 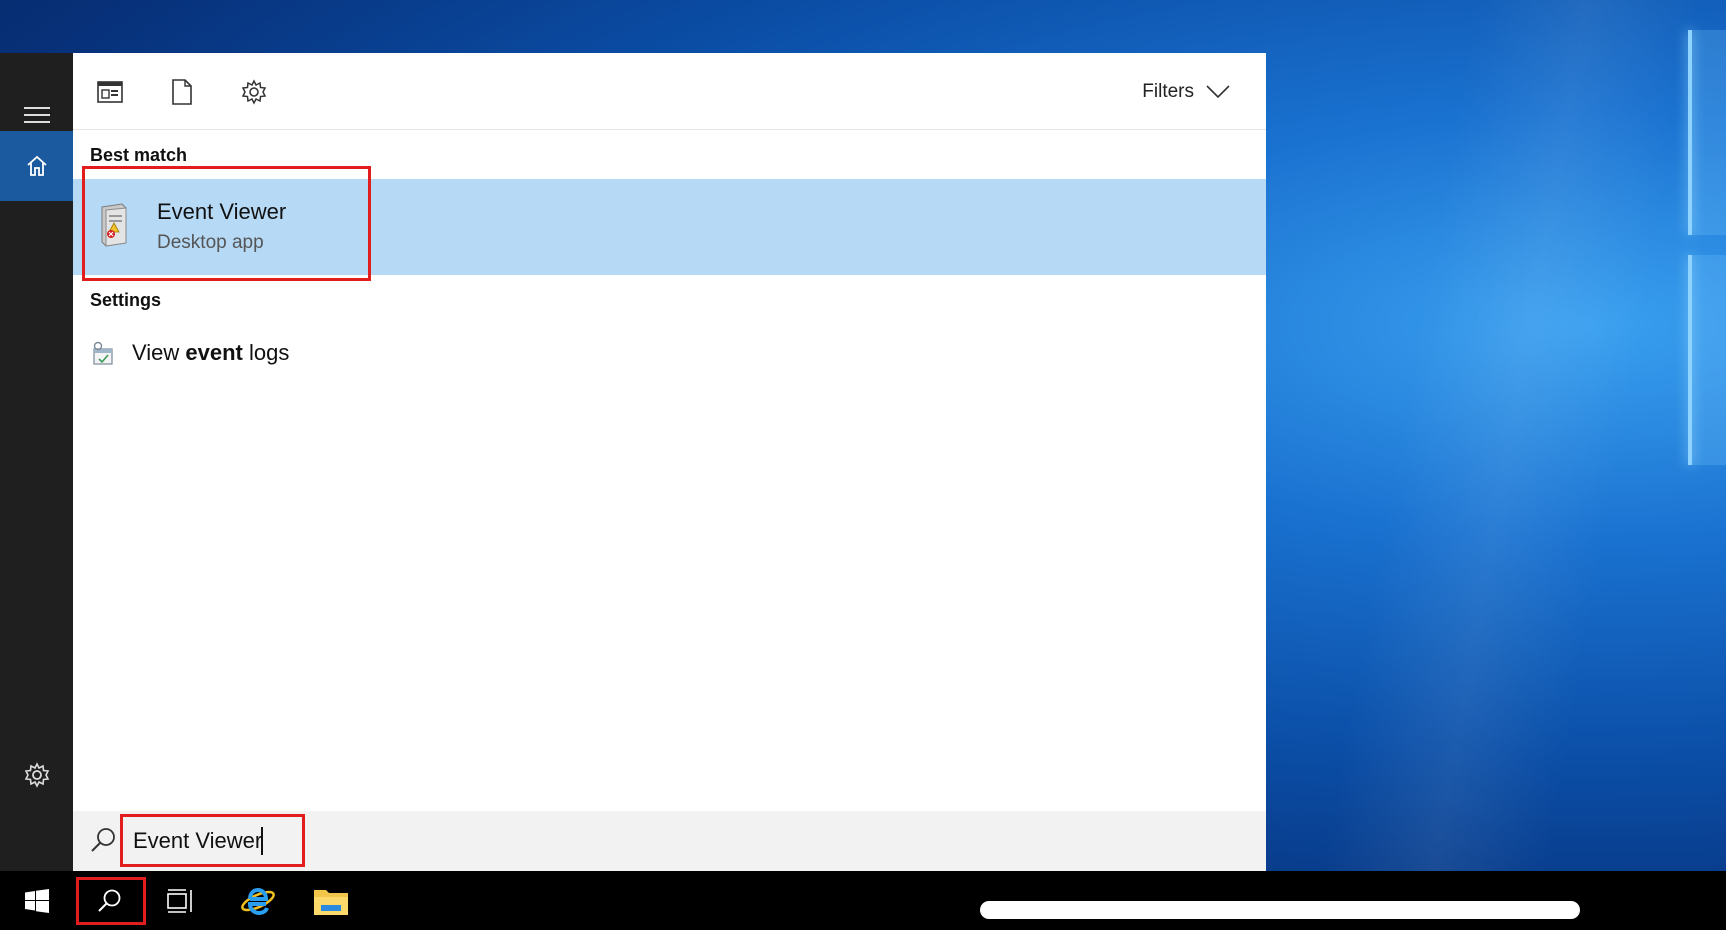 I want to click on home-button, so click(x=36, y=166).